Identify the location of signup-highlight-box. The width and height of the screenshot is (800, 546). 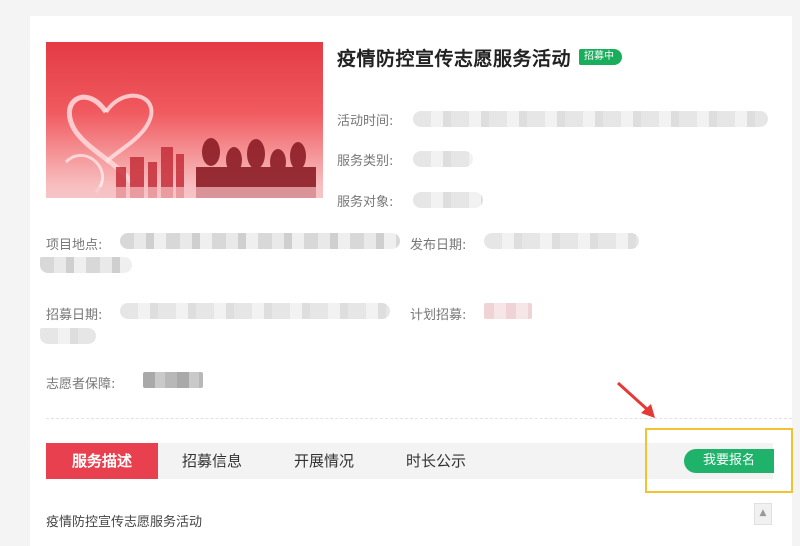
(719, 460).